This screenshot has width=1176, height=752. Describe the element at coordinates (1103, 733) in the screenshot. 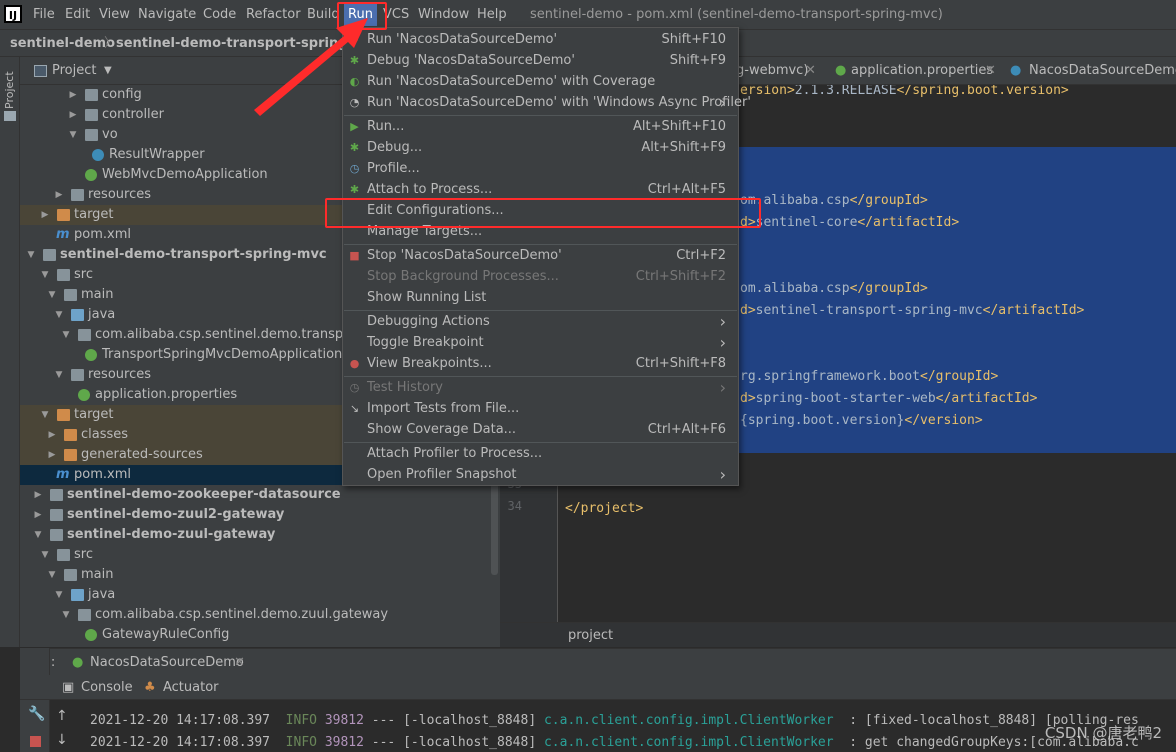

I see `watermark: CSDN @唐老鸭2` at that location.